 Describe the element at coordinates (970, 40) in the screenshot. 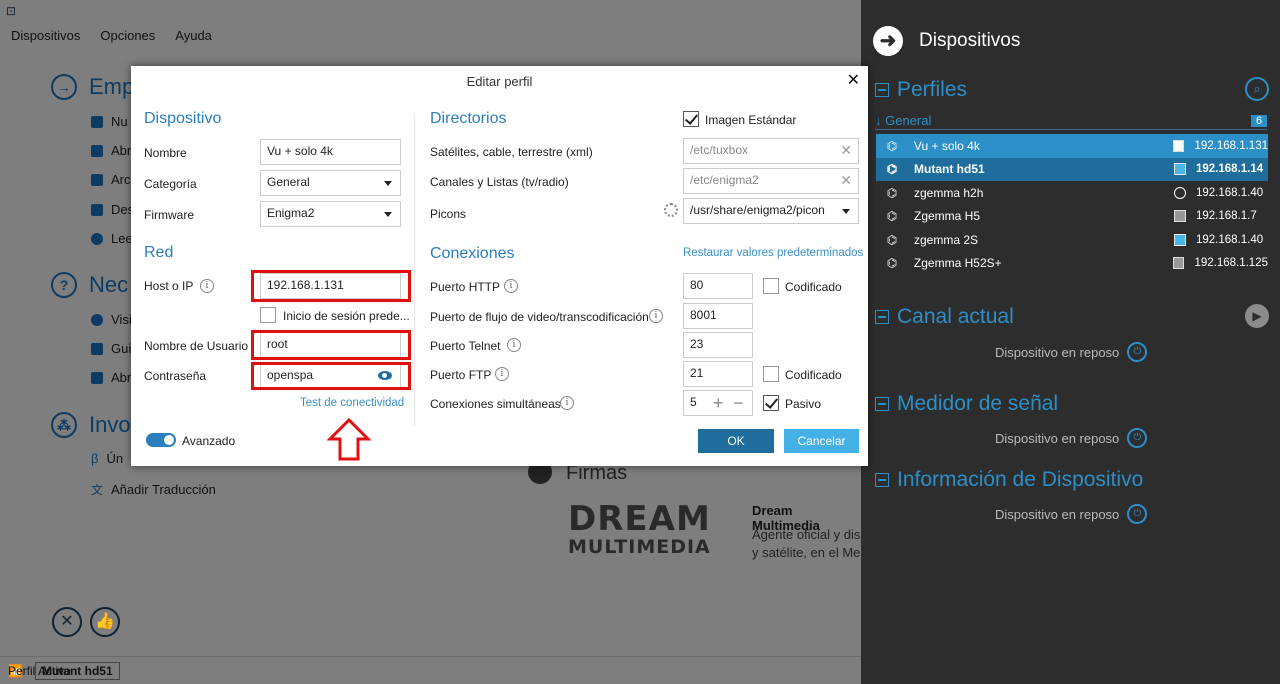

I see `side-title: Dispositivos` at that location.